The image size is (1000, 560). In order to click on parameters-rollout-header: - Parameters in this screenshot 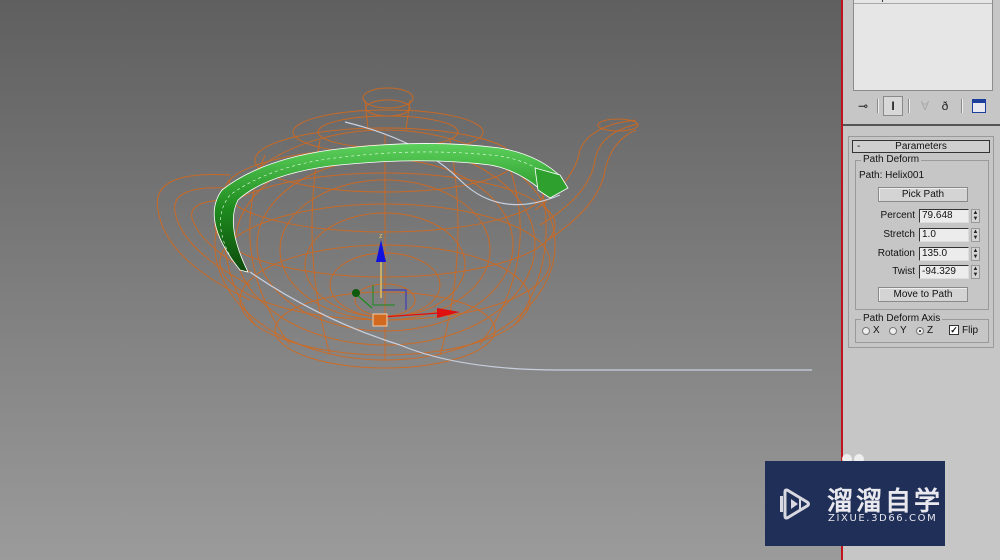, I will do `click(921, 146)`.